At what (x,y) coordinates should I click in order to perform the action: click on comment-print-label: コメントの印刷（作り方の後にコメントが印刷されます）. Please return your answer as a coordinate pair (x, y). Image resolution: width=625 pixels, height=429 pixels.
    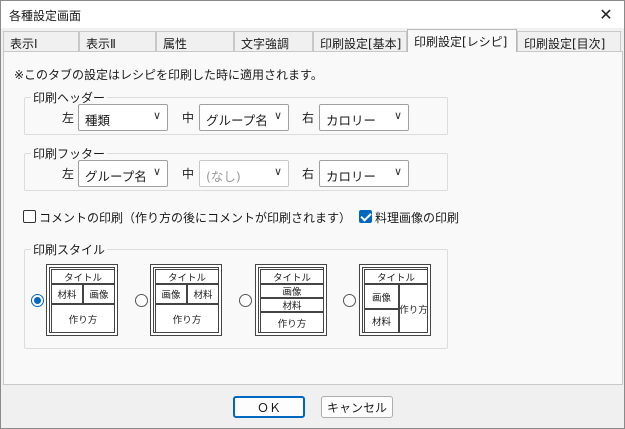
    Looking at the image, I should click on (195, 217).